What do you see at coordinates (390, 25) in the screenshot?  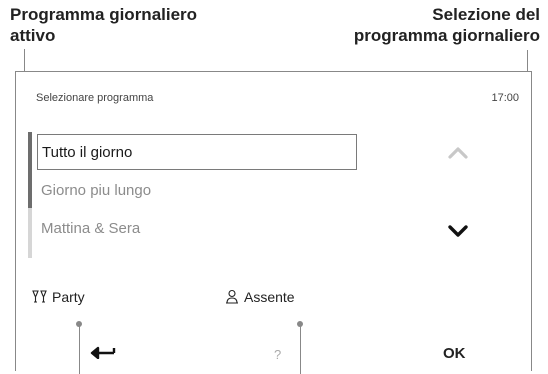 I see `callout-program-selection: Selezione del programma giornaliero` at bounding box center [390, 25].